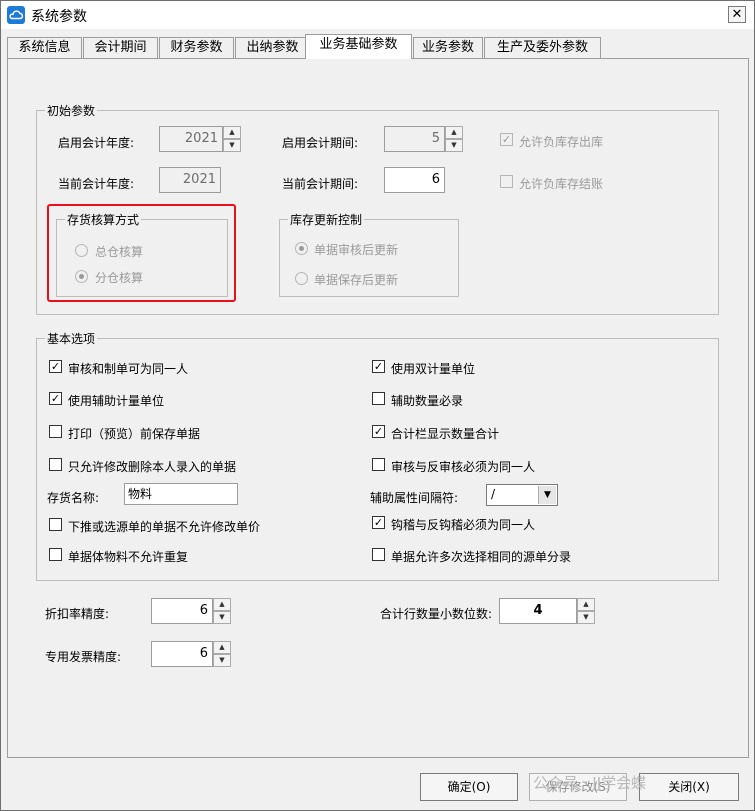 This screenshot has height=811, width=755. I want to click on current-period-field: 6, so click(415, 180).